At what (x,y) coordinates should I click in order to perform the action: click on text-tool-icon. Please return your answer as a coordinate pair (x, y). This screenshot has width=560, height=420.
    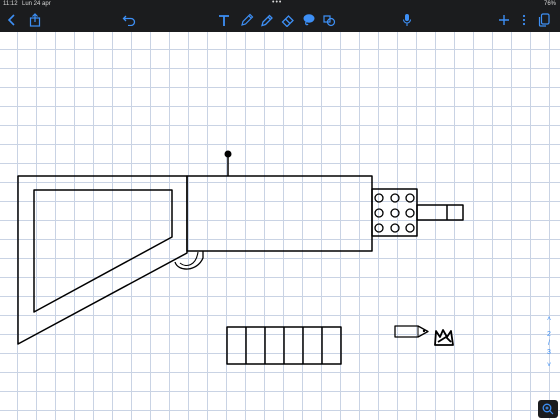
    Looking at the image, I should click on (224, 20).